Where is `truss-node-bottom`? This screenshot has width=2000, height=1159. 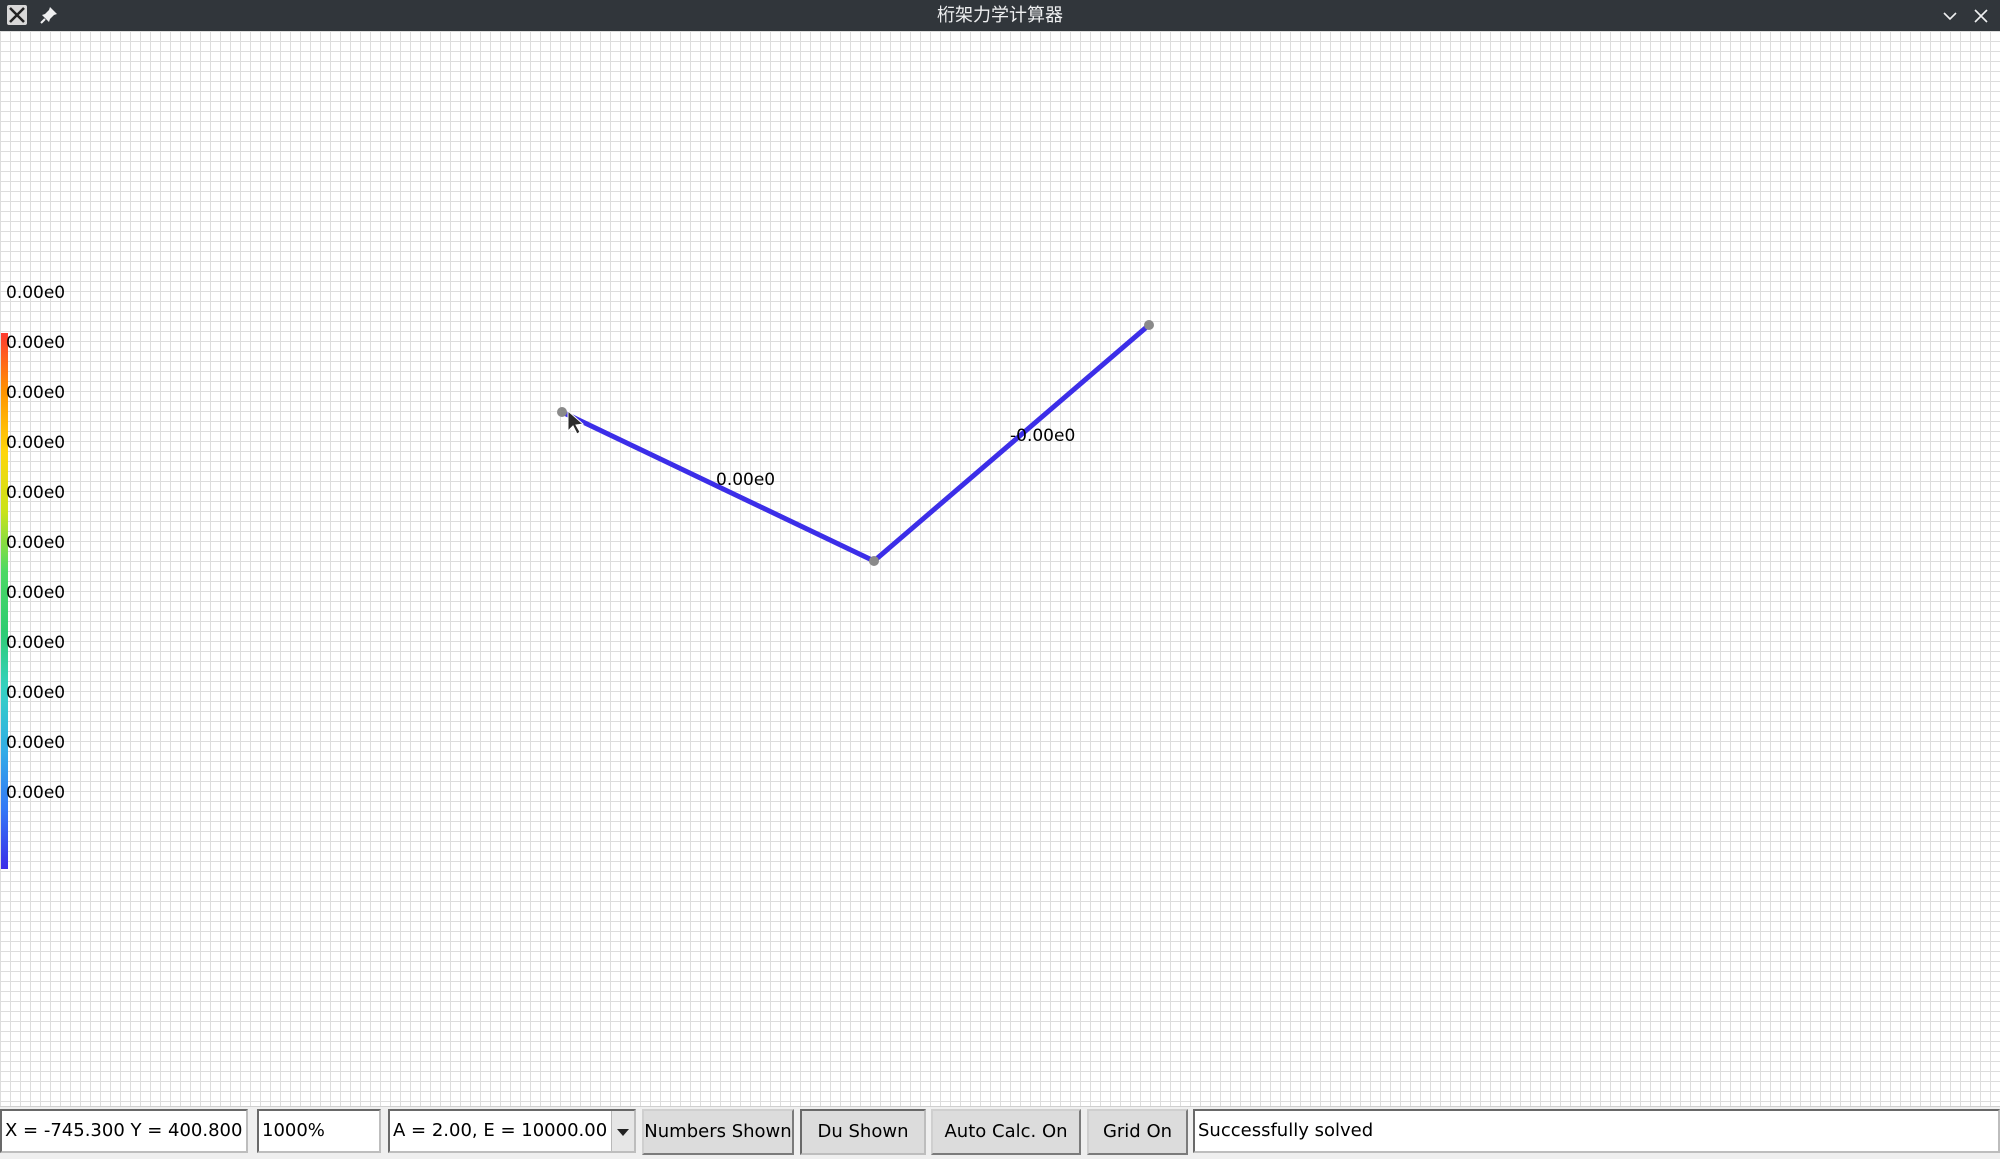
truss-node-bottom is located at coordinates (874, 561).